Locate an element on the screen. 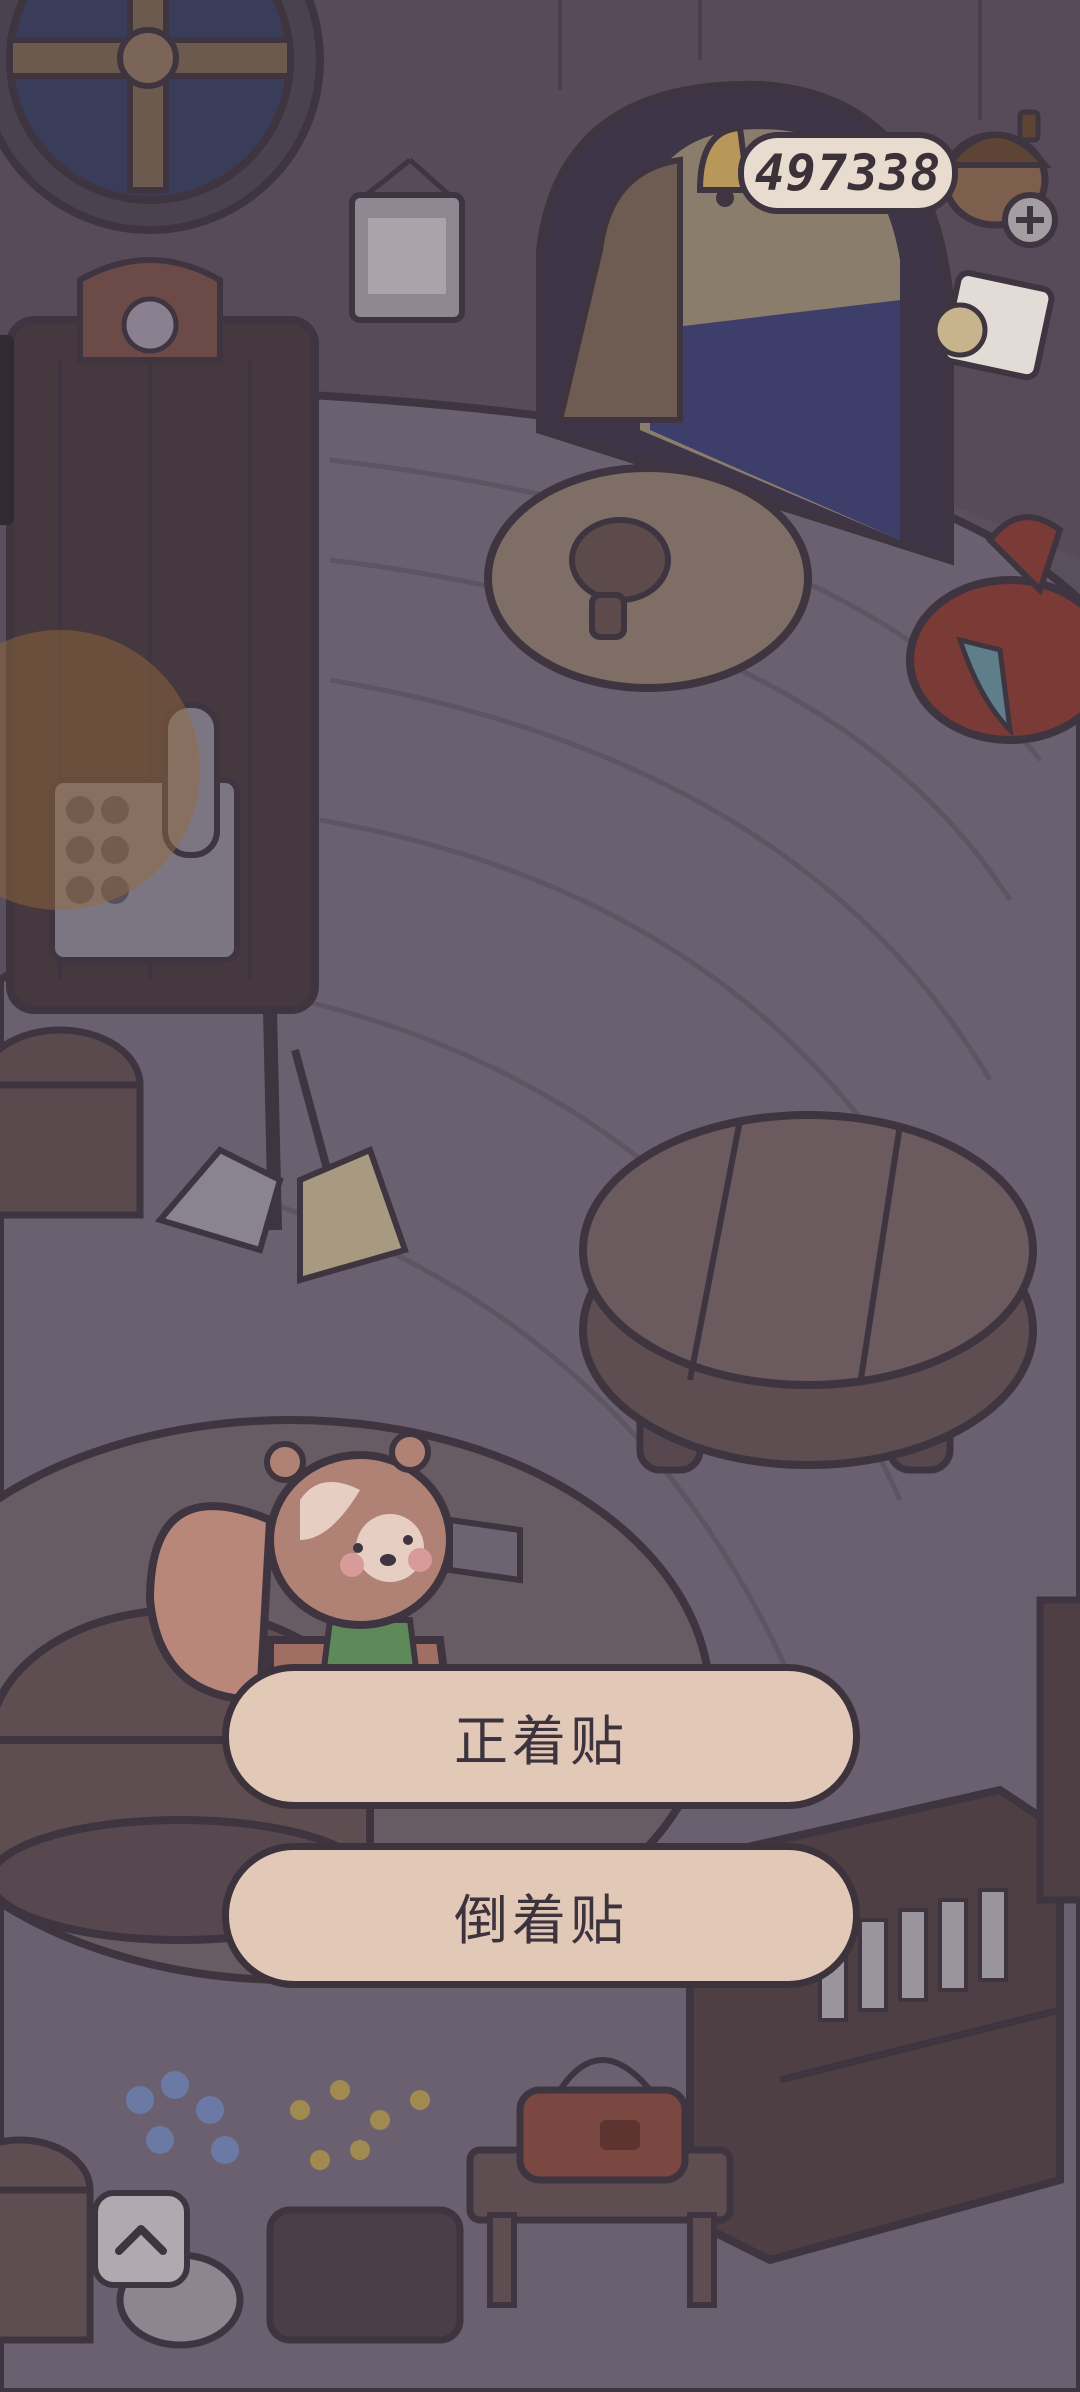  left-stool is located at coordinates (72, 1122).